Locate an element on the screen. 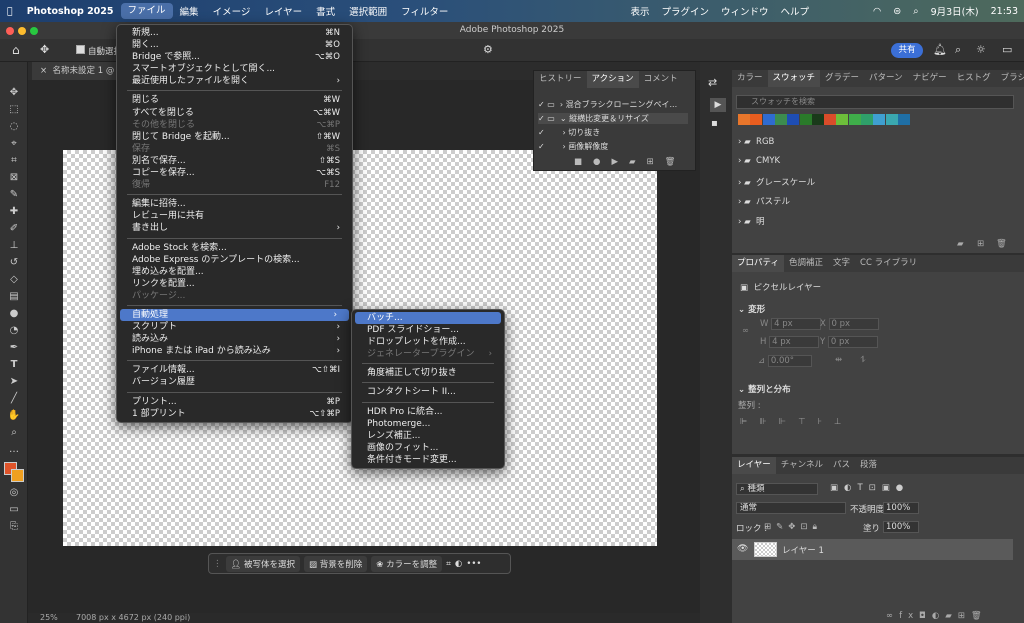 This screenshot has width=1024, height=623. y-field: Y 0 px is located at coordinates (849, 342).